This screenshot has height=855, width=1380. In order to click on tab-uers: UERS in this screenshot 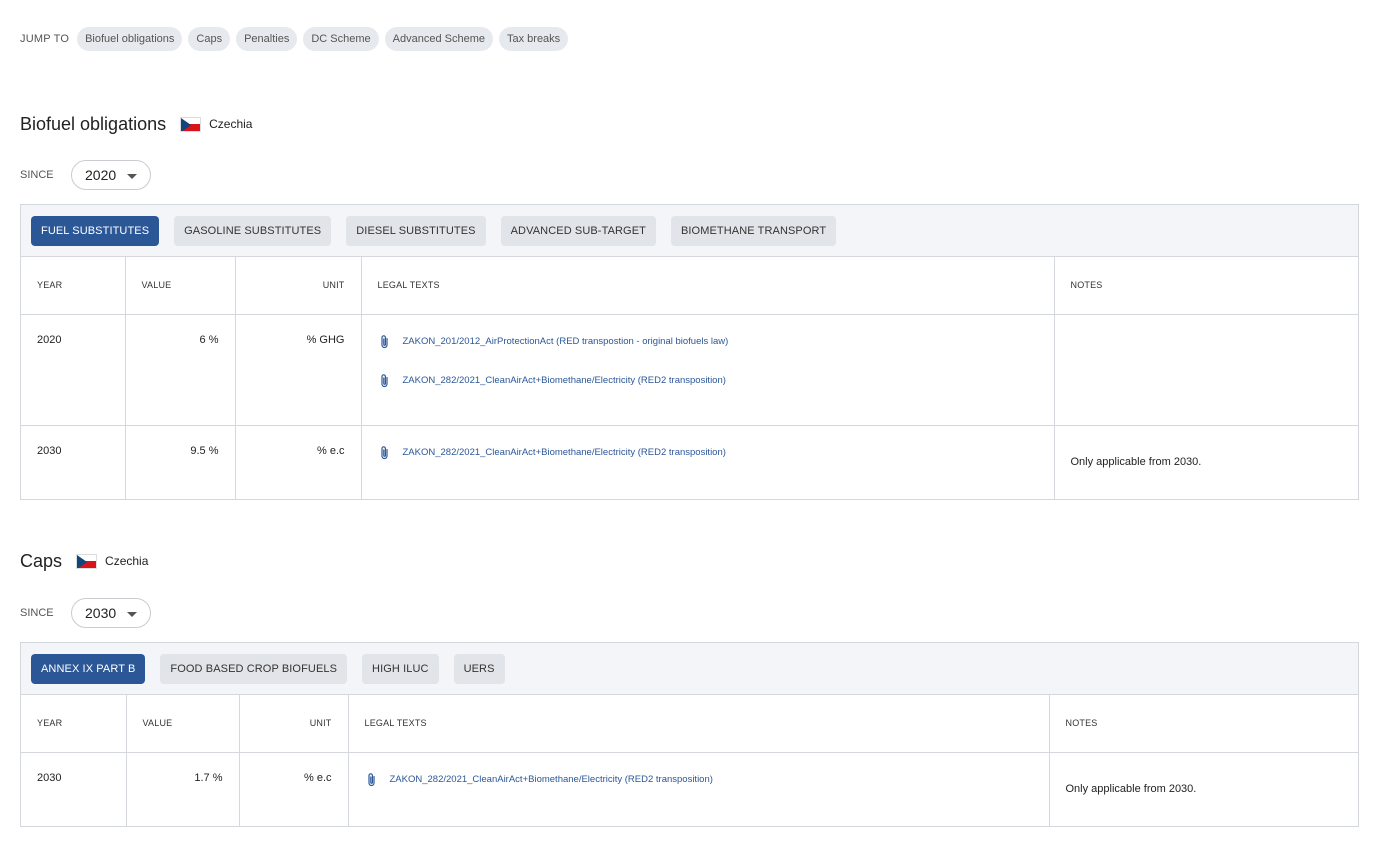, I will do `click(479, 668)`.